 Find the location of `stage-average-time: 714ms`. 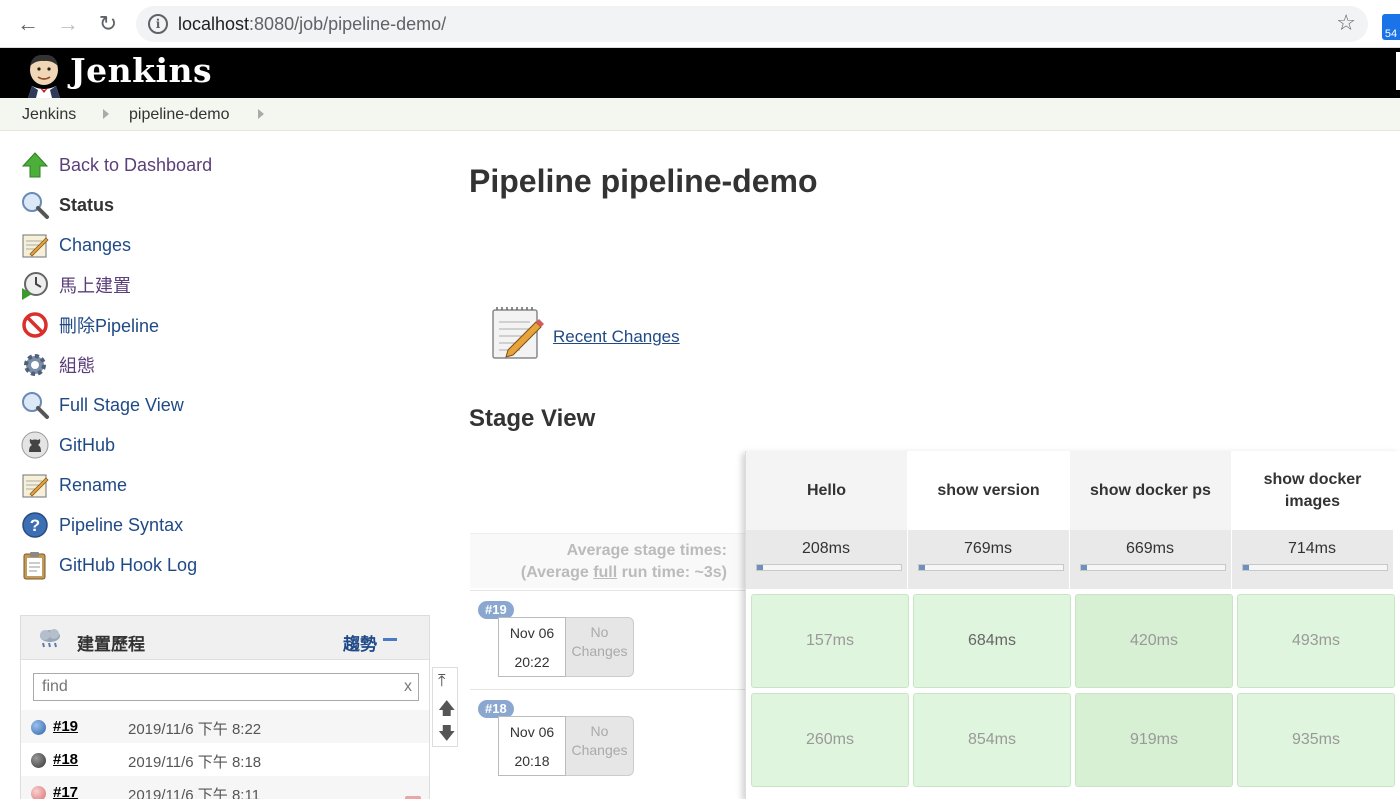

stage-average-time: 714ms is located at coordinates (1312, 548).